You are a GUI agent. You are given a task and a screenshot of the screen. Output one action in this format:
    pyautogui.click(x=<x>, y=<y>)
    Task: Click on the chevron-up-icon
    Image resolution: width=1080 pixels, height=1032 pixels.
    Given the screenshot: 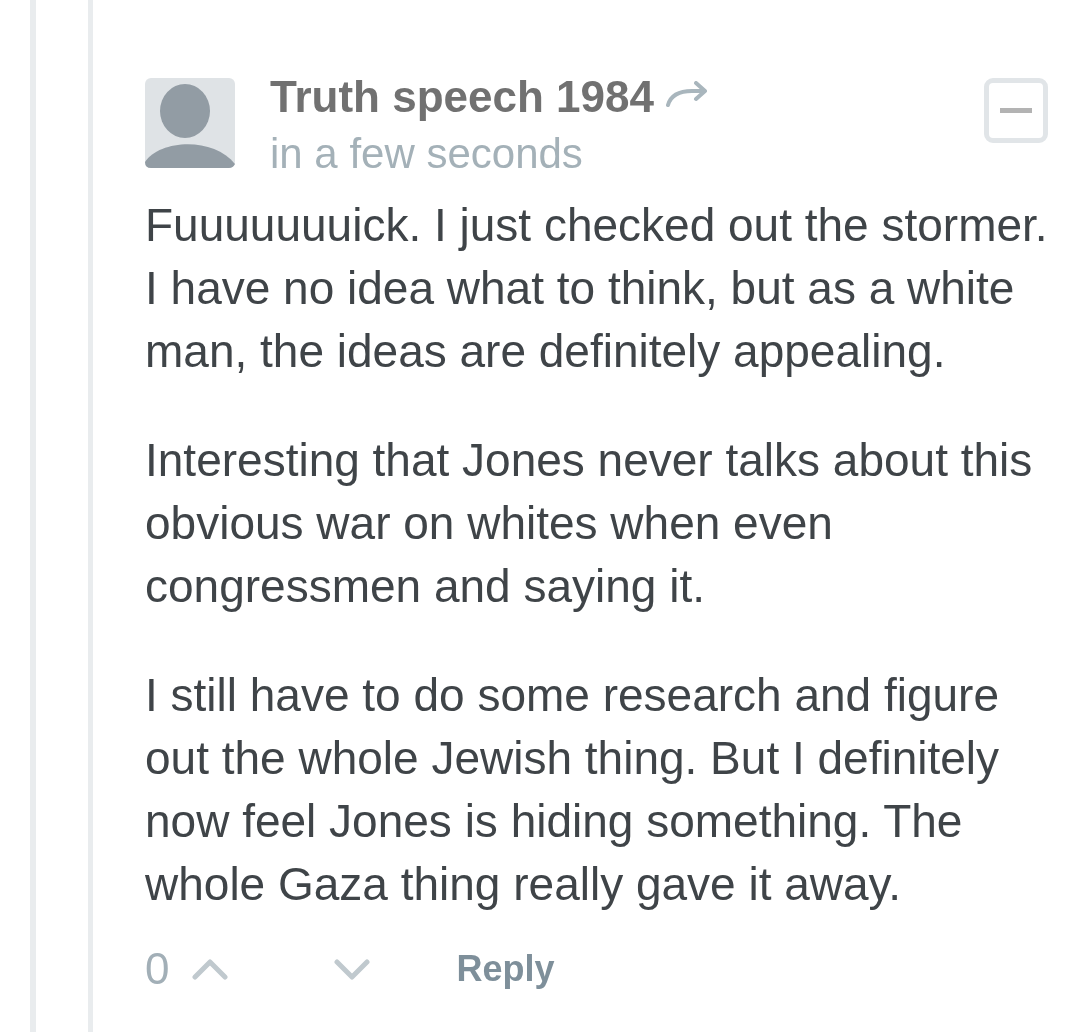 What is the action you would take?
    pyautogui.click(x=210, y=969)
    